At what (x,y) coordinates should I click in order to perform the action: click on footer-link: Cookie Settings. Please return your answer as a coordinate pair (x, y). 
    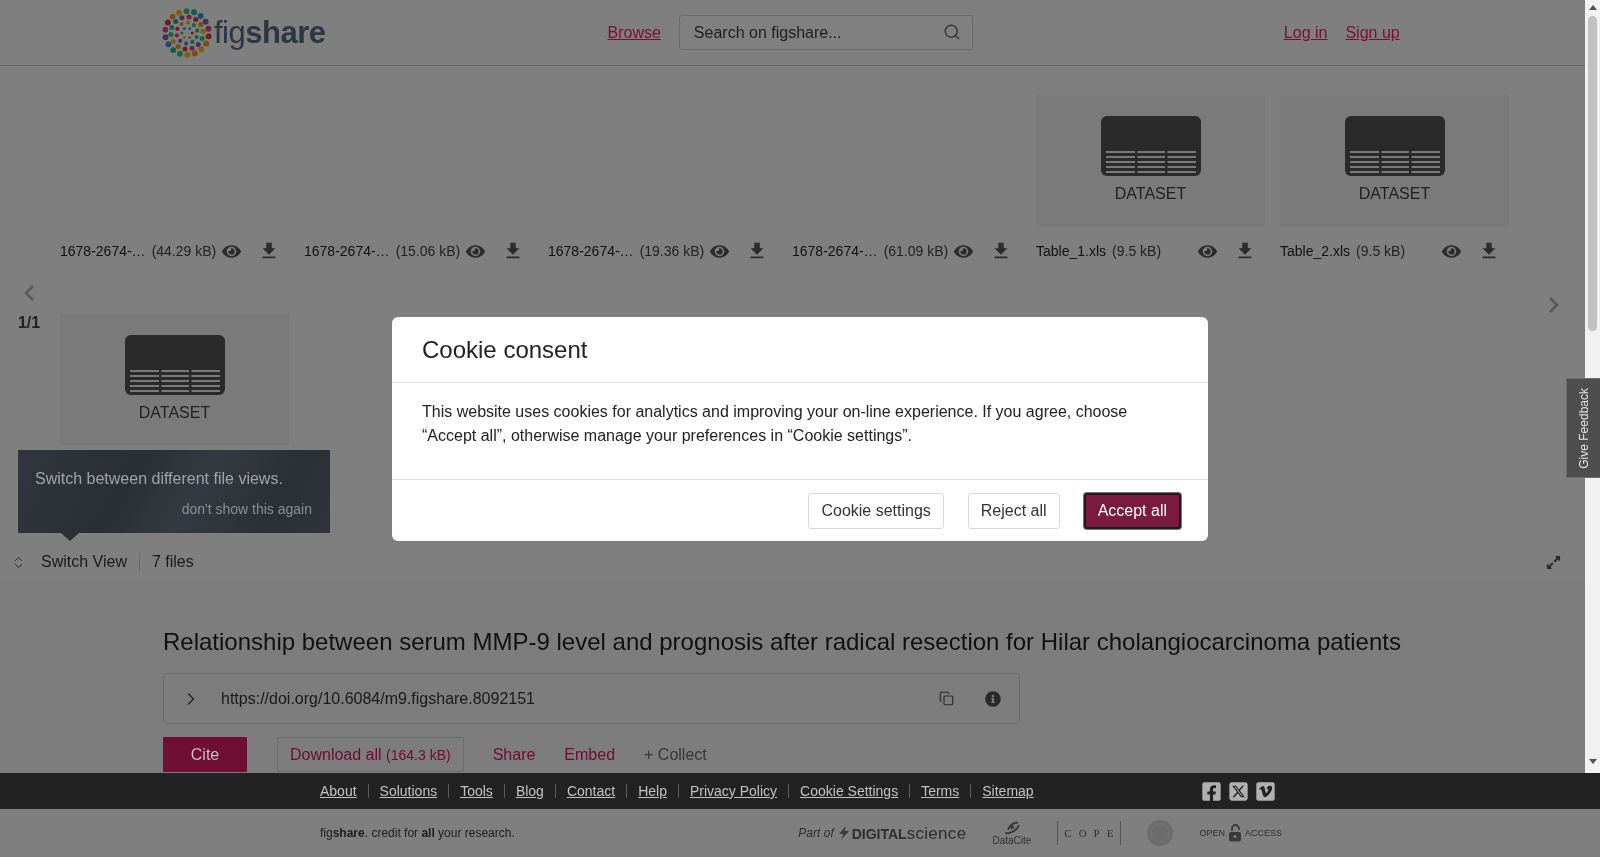
    Looking at the image, I should click on (849, 791).